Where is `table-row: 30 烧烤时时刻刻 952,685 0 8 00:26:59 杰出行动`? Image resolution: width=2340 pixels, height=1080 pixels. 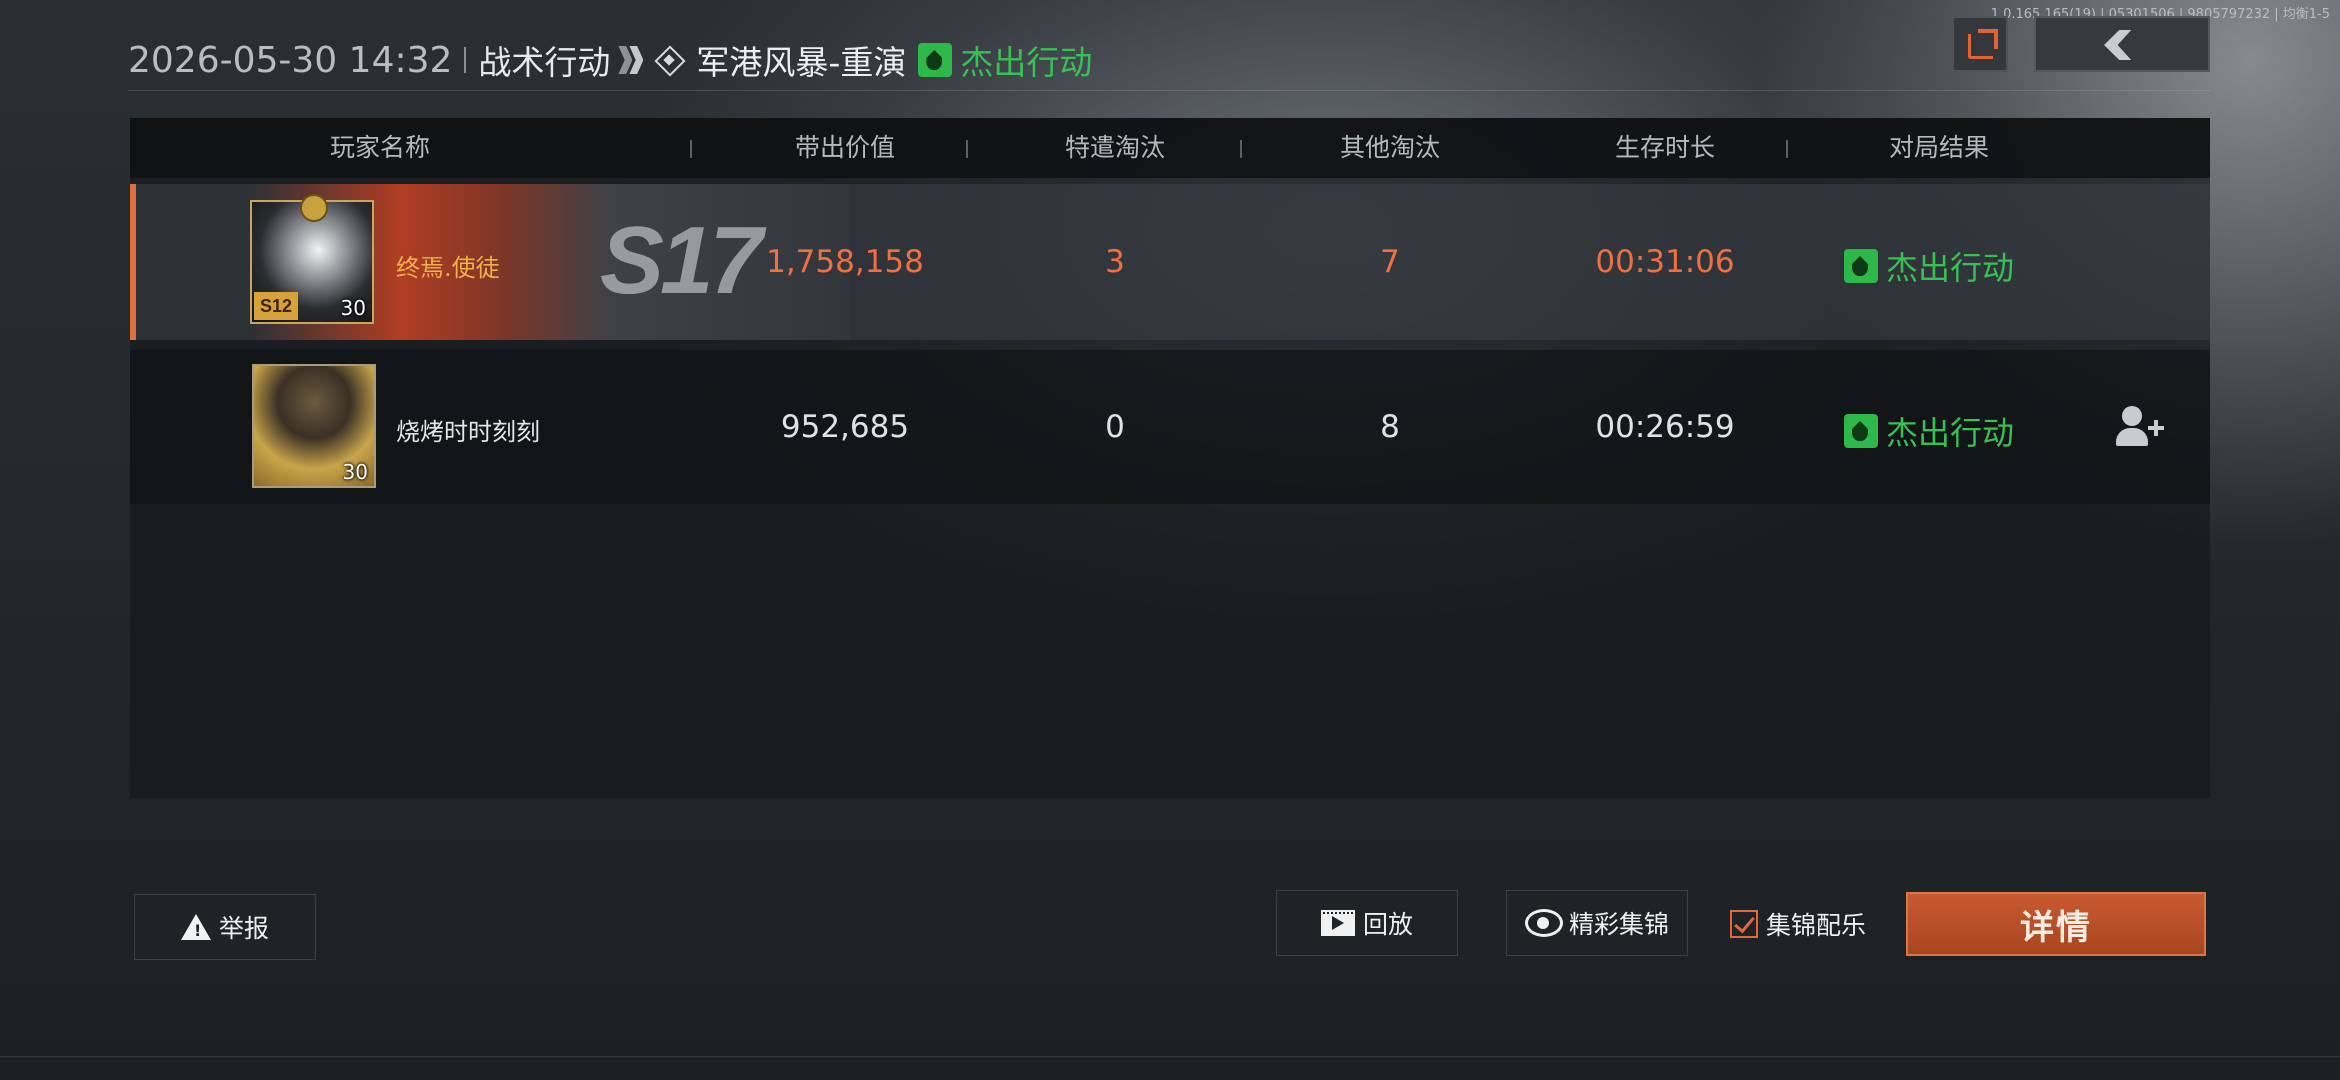 table-row: 30 烧烤时时刻刻 952,685 0 8 00:26:59 杰出行动 is located at coordinates (1170, 427).